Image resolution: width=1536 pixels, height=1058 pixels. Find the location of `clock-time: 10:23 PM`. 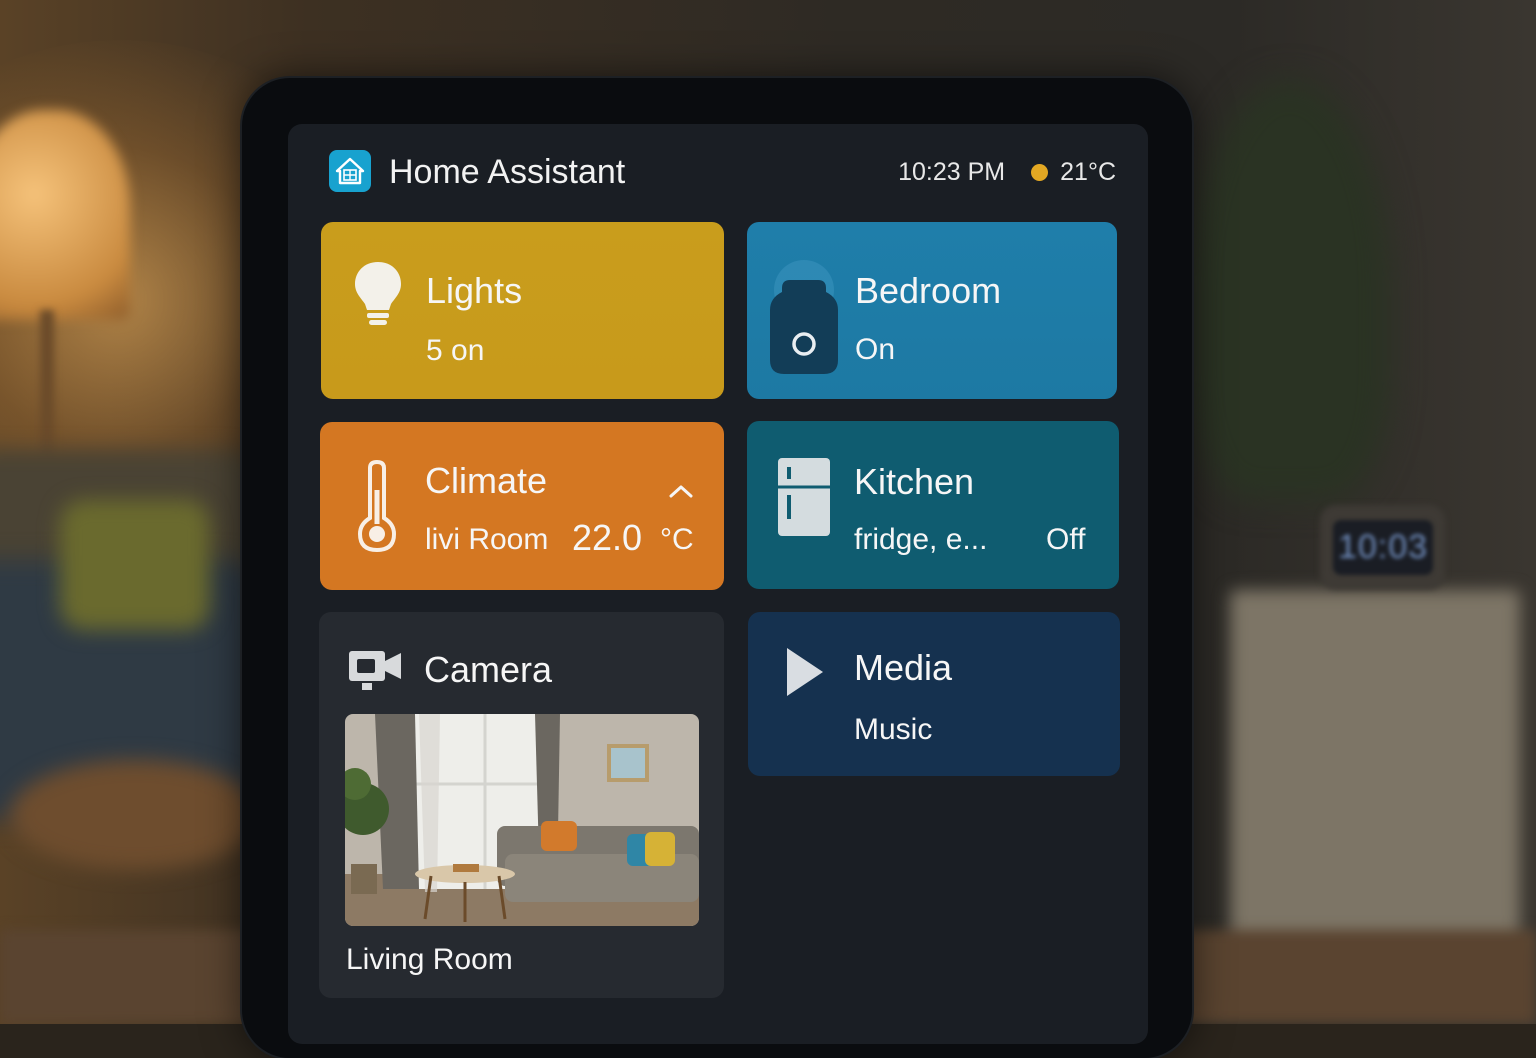

clock-time: 10:23 PM is located at coordinates (952, 171).